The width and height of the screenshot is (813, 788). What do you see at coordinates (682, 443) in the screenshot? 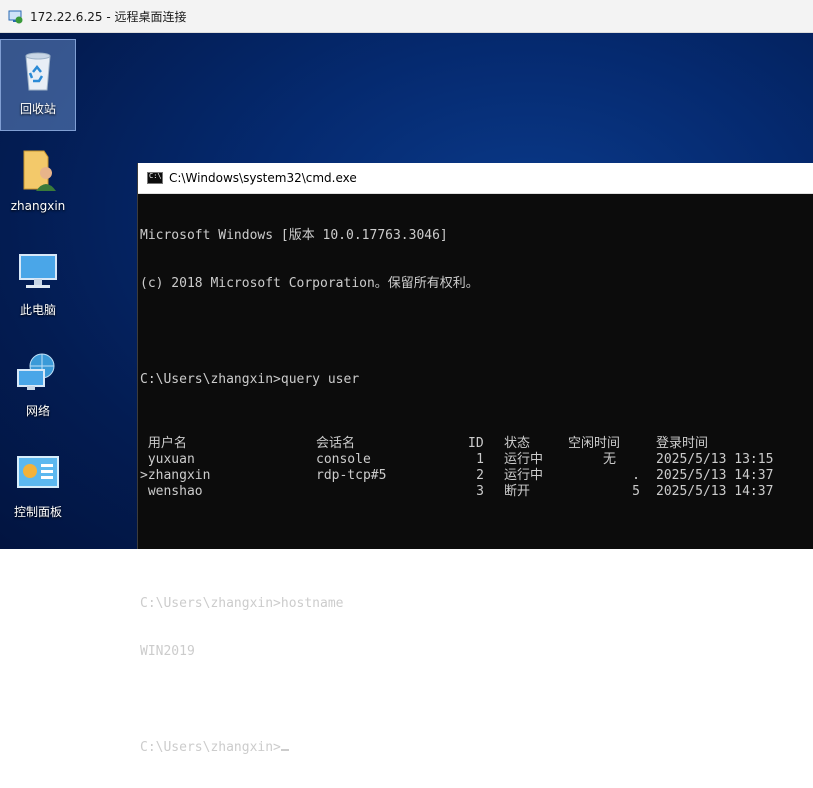
I see `header-logon: 登录时间` at bounding box center [682, 443].